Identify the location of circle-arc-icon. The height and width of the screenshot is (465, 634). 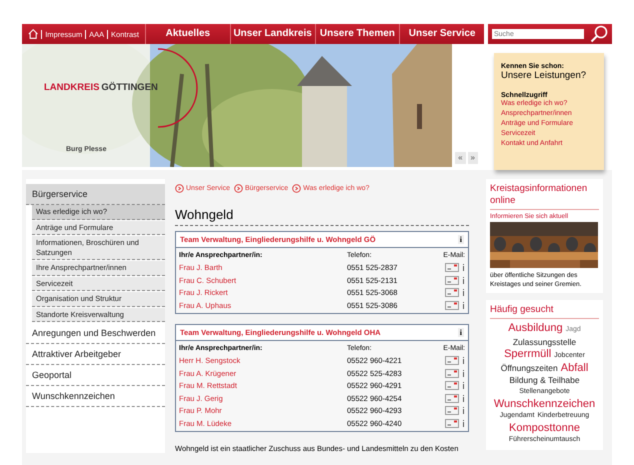
(177, 88).